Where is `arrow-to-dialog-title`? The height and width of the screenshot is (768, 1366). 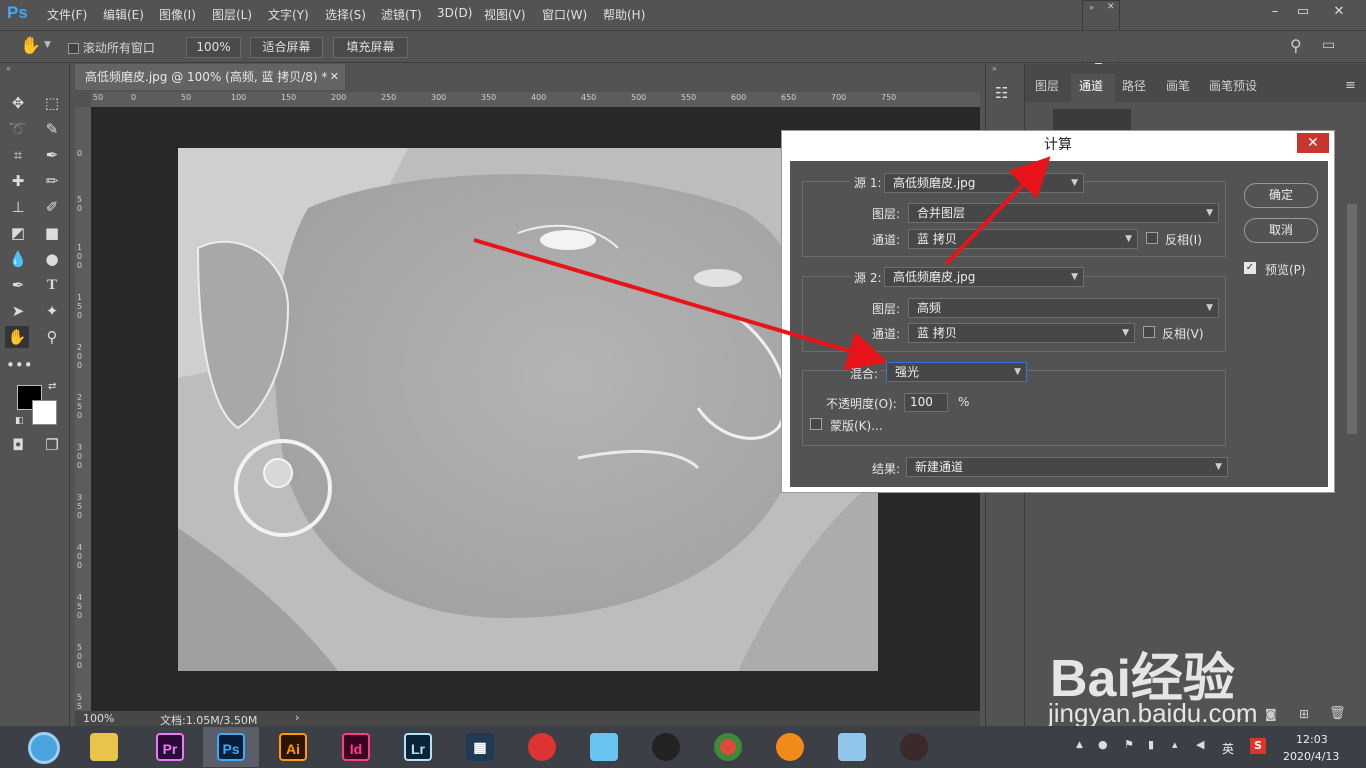 arrow-to-dialog-title is located at coordinates (997, 211).